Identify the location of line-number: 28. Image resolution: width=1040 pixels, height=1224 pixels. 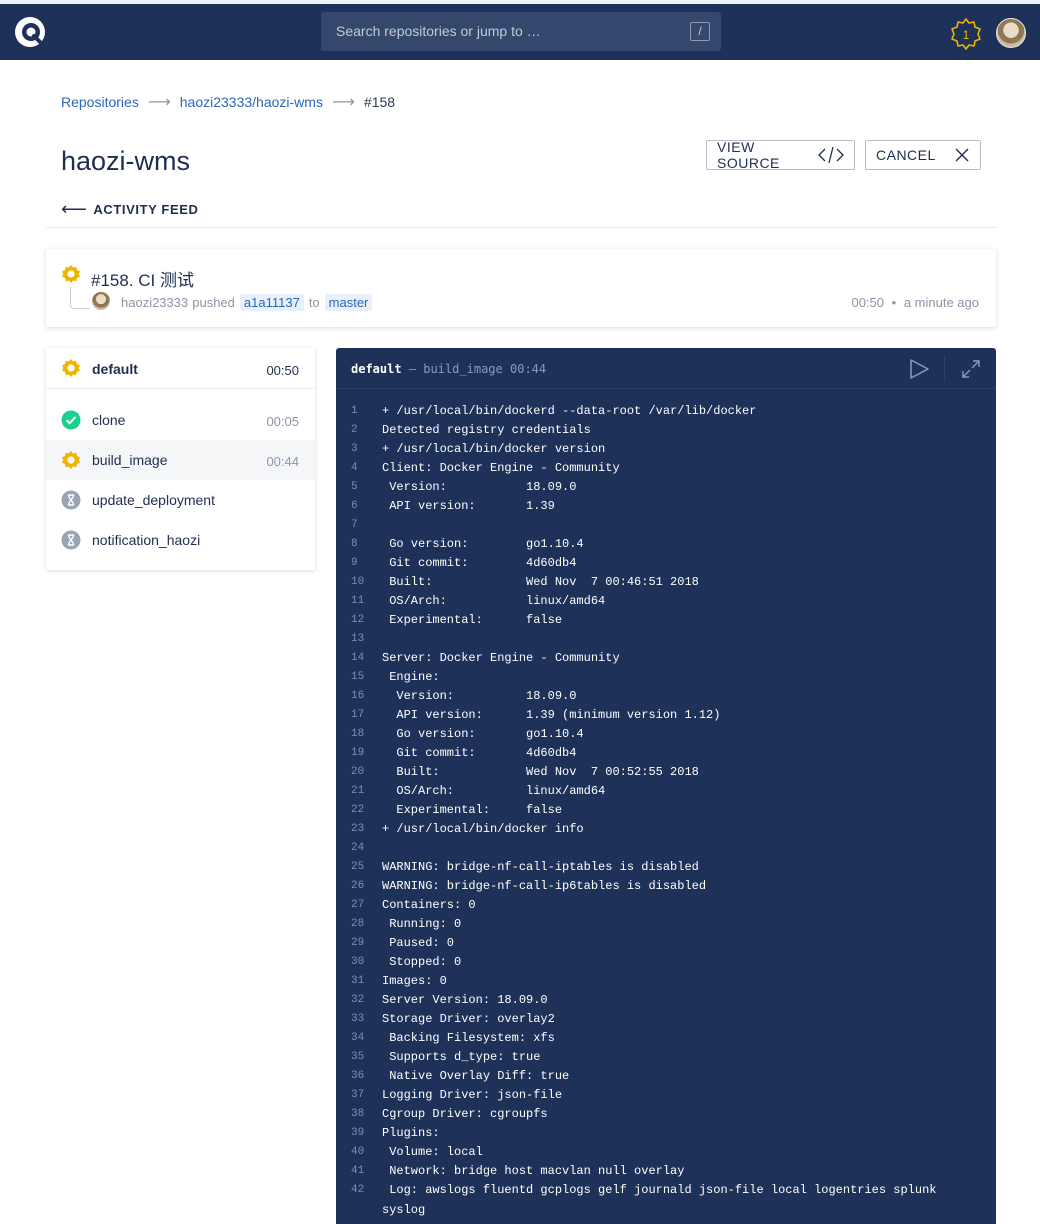
(364, 924).